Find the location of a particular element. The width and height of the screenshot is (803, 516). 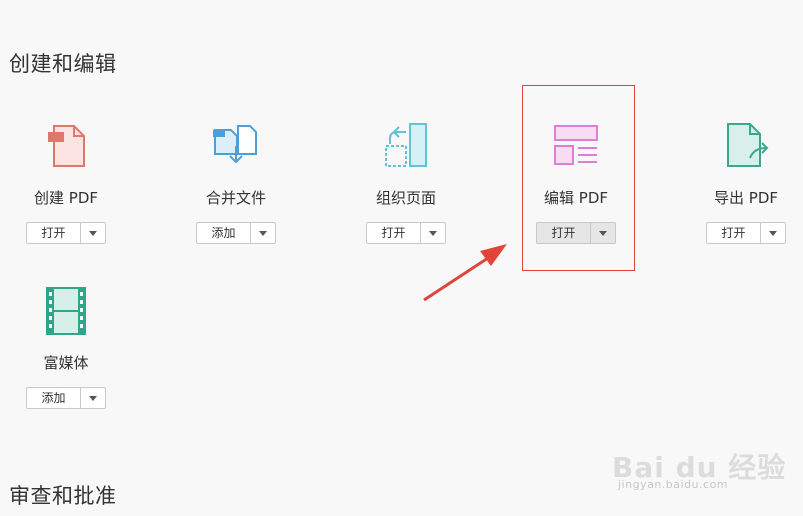

create-pdf-open-button: 打开 is located at coordinates (54, 233).